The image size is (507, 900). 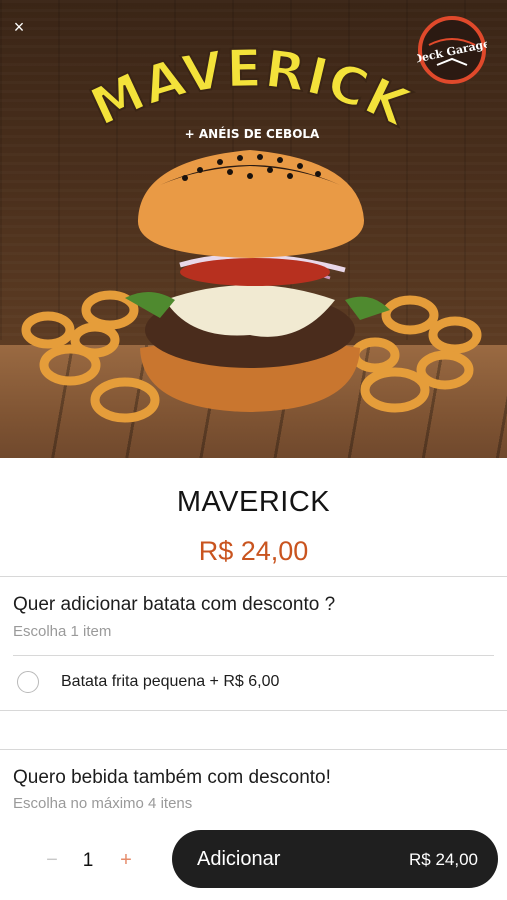 I want to click on radio-icon, so click(x=28, y=682).